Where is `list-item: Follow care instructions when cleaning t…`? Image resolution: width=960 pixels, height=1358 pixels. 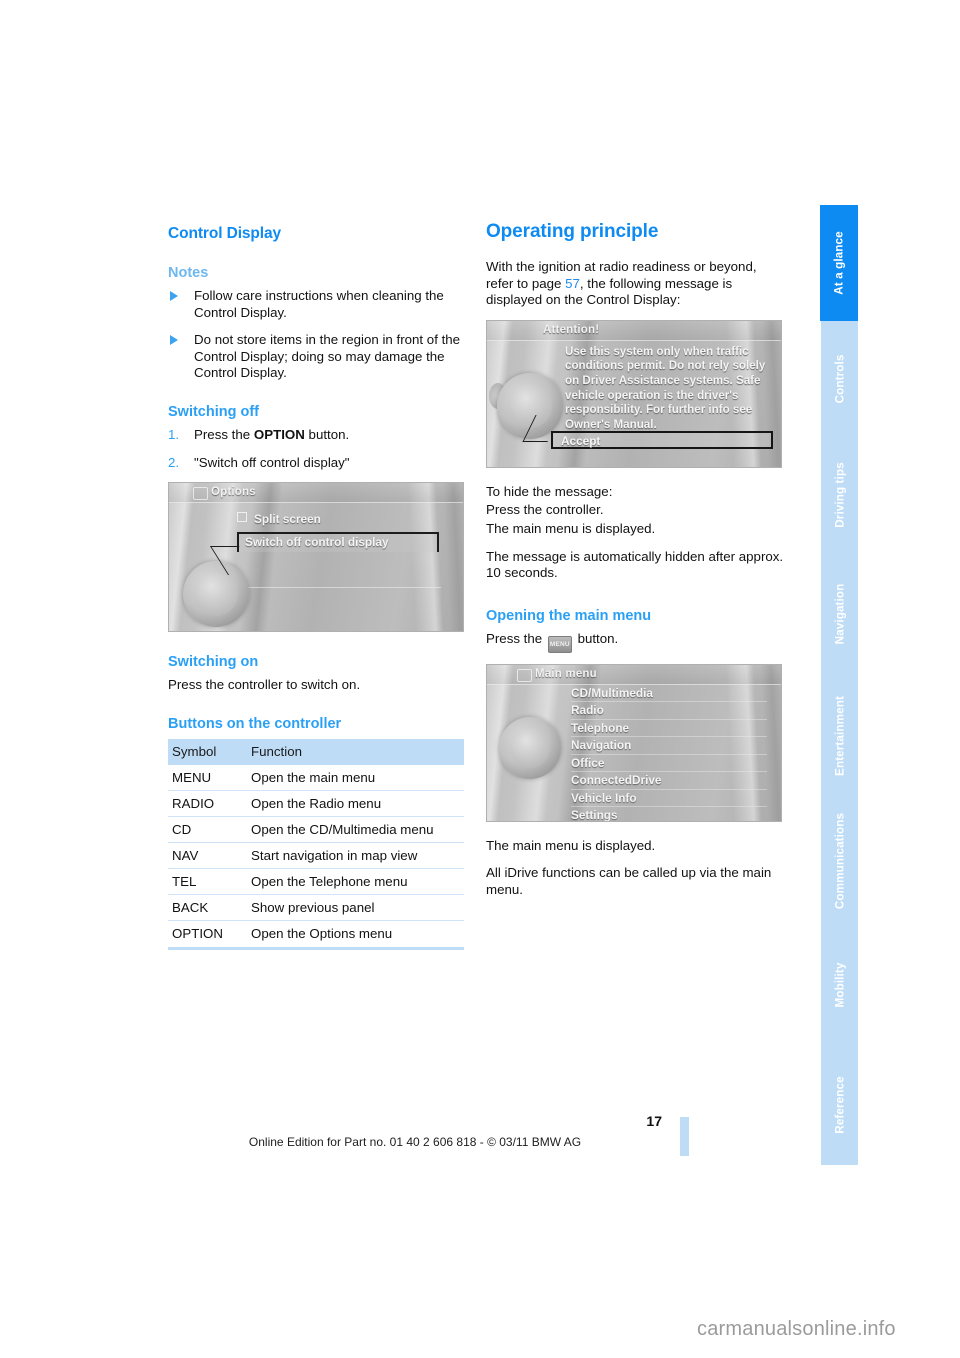 list-item: Follow care instructions when cleaning t… is located at coordinates (317, 304).